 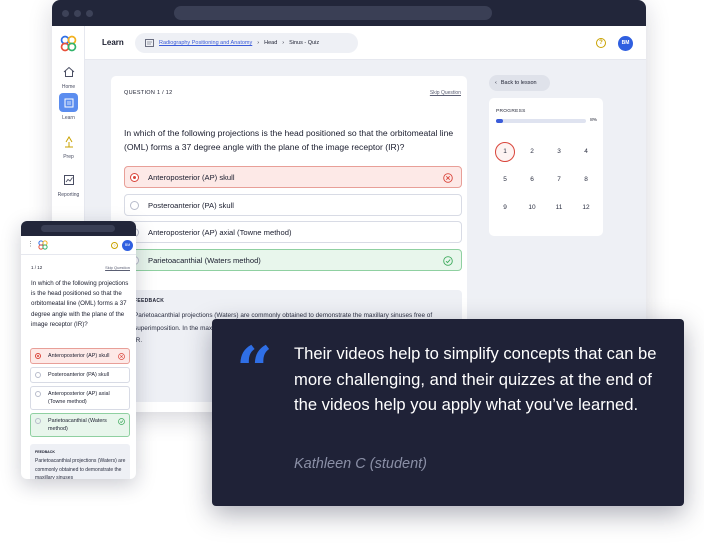 What do you see at coordinates (149, 43) in the screenshot?
I see `book-icon` at bounding box center [149, 43].